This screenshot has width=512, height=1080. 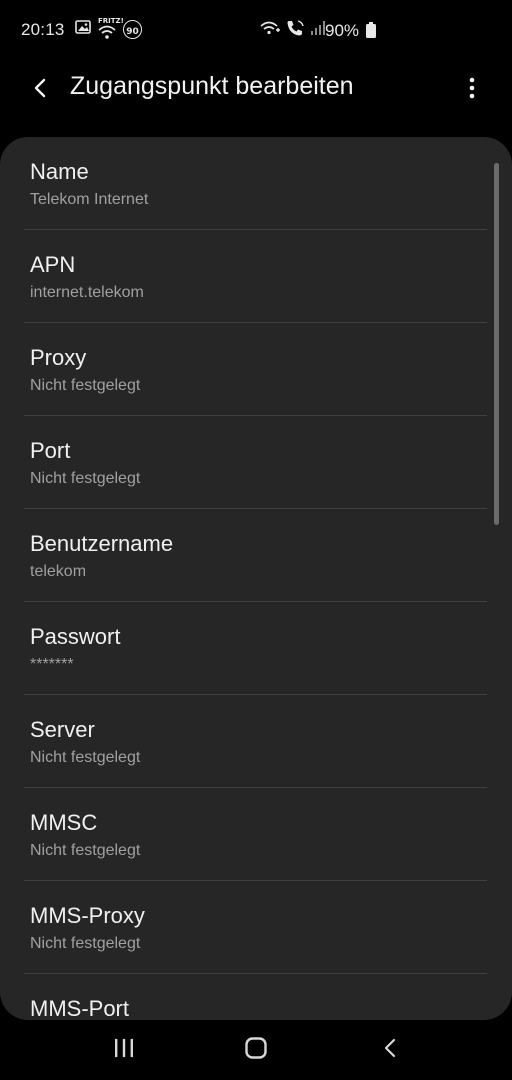 I want to click on list-item-proxy: Proxy Nicht festgelegt, so click(x=244, y=369).